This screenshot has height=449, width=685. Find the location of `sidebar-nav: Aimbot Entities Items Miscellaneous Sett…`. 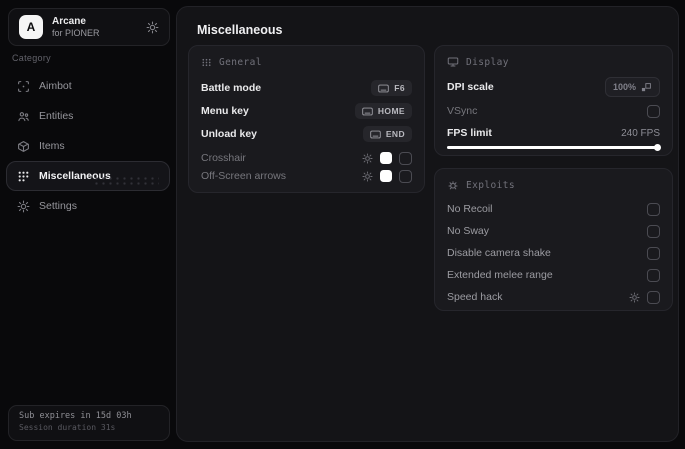

sidebar-nav: Aimbot Entities Items Miscellaneous Sett… is located at coordinates (88, 146).